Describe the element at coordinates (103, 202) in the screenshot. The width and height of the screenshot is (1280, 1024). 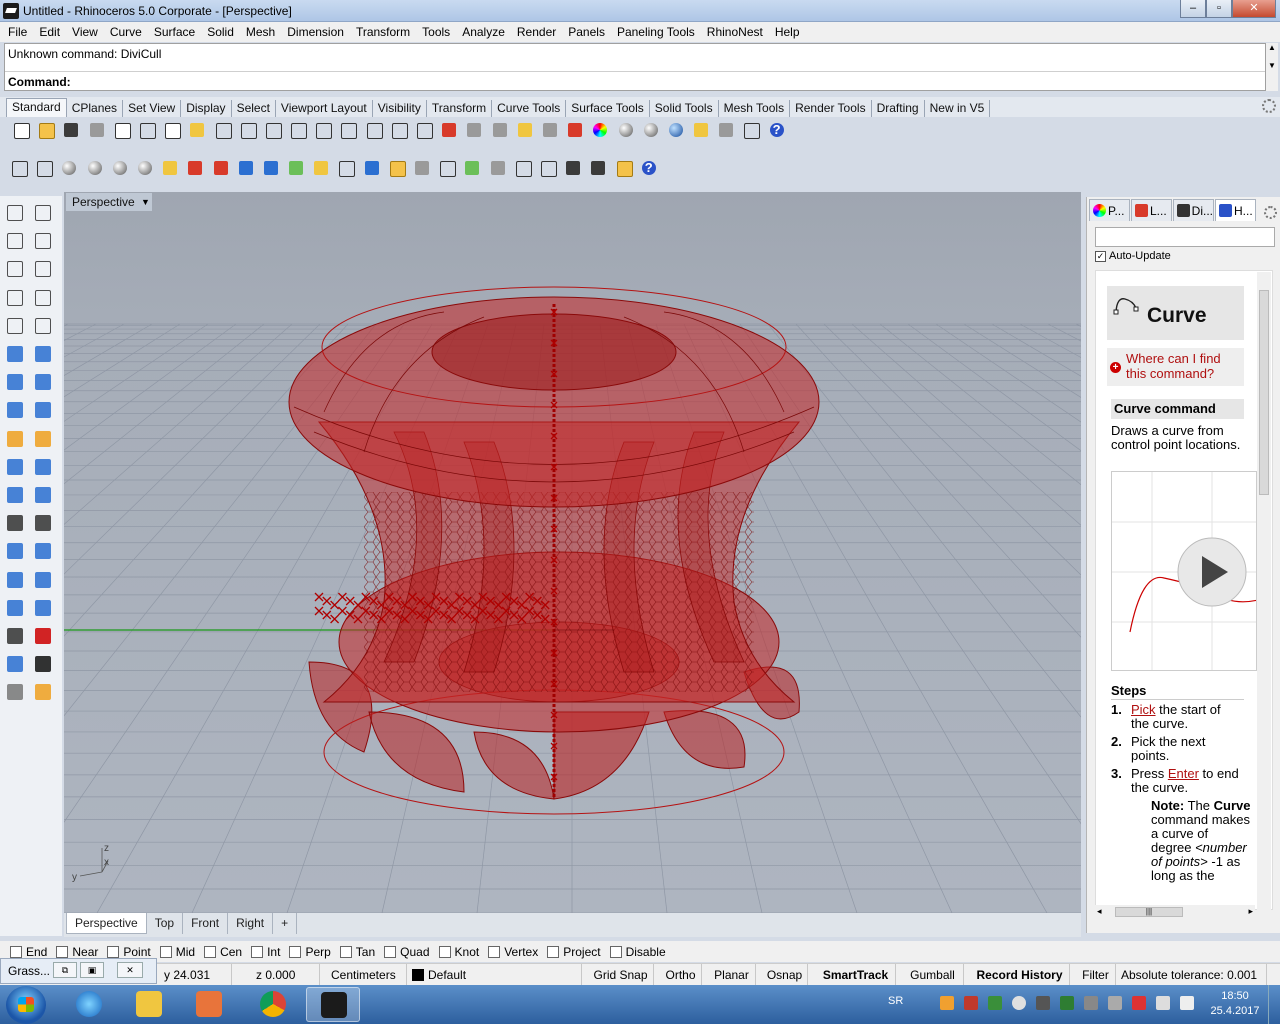
I see `viewport-title: Perspective` at that location.